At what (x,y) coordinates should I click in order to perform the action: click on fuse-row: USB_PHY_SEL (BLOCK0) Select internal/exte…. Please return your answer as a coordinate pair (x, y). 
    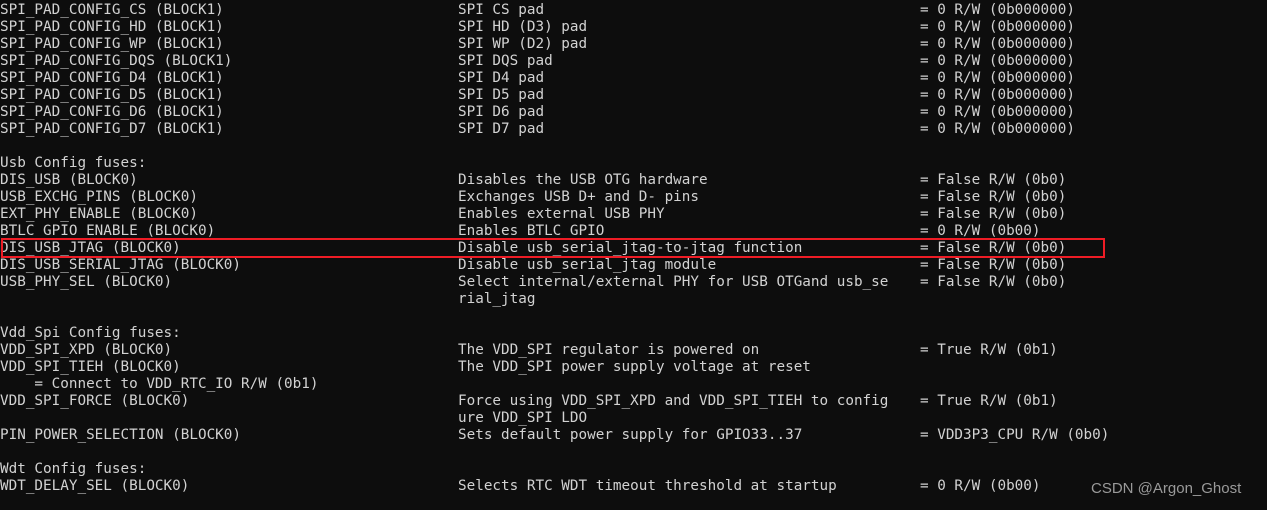
    Looking at the image, I should click on (633, 282).